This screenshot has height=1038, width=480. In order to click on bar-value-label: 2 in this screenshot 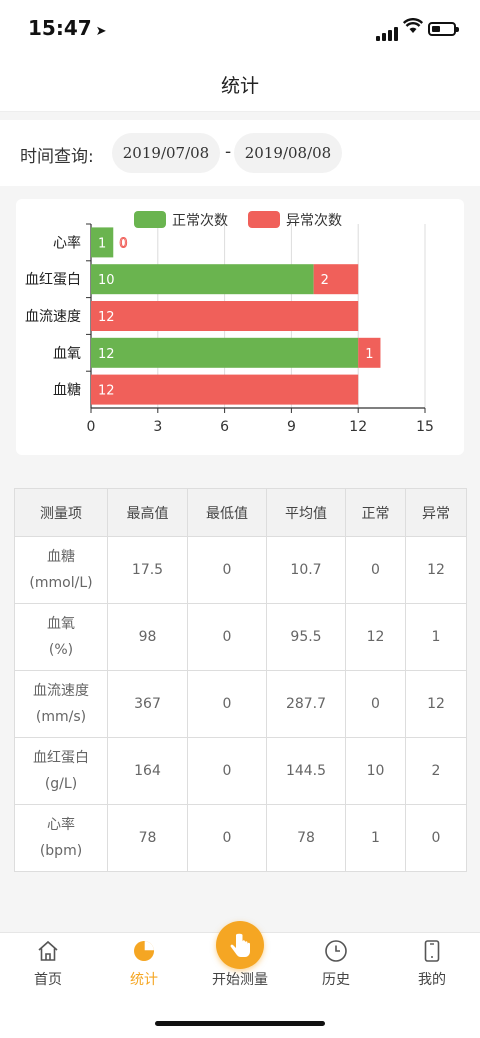, I will do `click(325, 280)`.